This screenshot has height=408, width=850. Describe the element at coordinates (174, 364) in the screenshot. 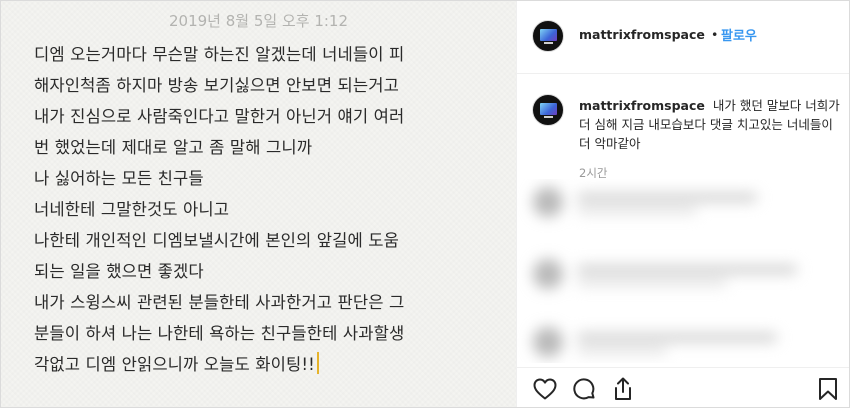

I see `note-line-text: 각없고 디엠 안읽으니까 오늘도 화이팅!!` at that location.